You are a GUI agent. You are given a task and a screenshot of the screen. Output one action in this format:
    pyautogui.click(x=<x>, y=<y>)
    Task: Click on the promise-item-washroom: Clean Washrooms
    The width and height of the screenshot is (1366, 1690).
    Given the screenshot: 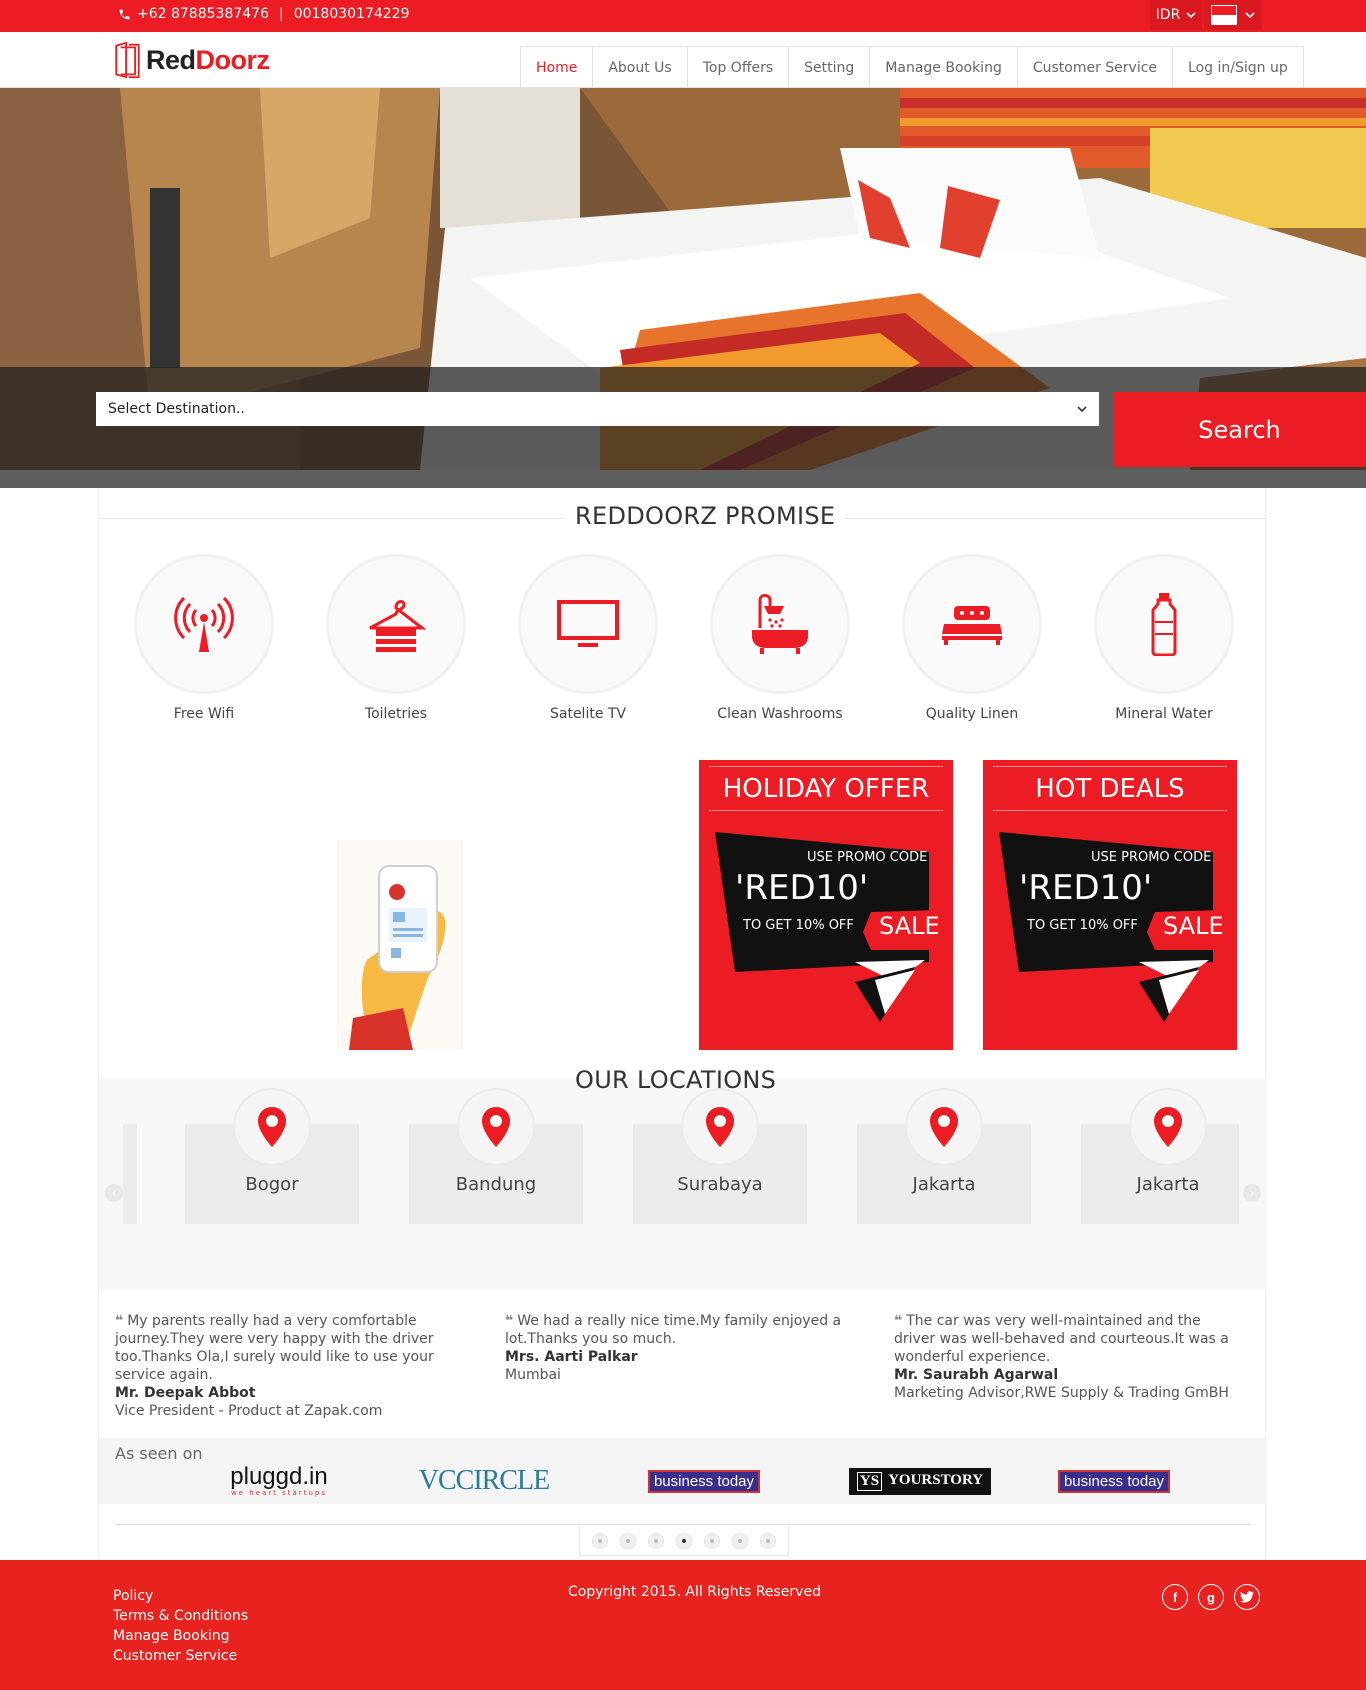 What is the action you would take?
    pyautogui.click(x=780, y=638)
    